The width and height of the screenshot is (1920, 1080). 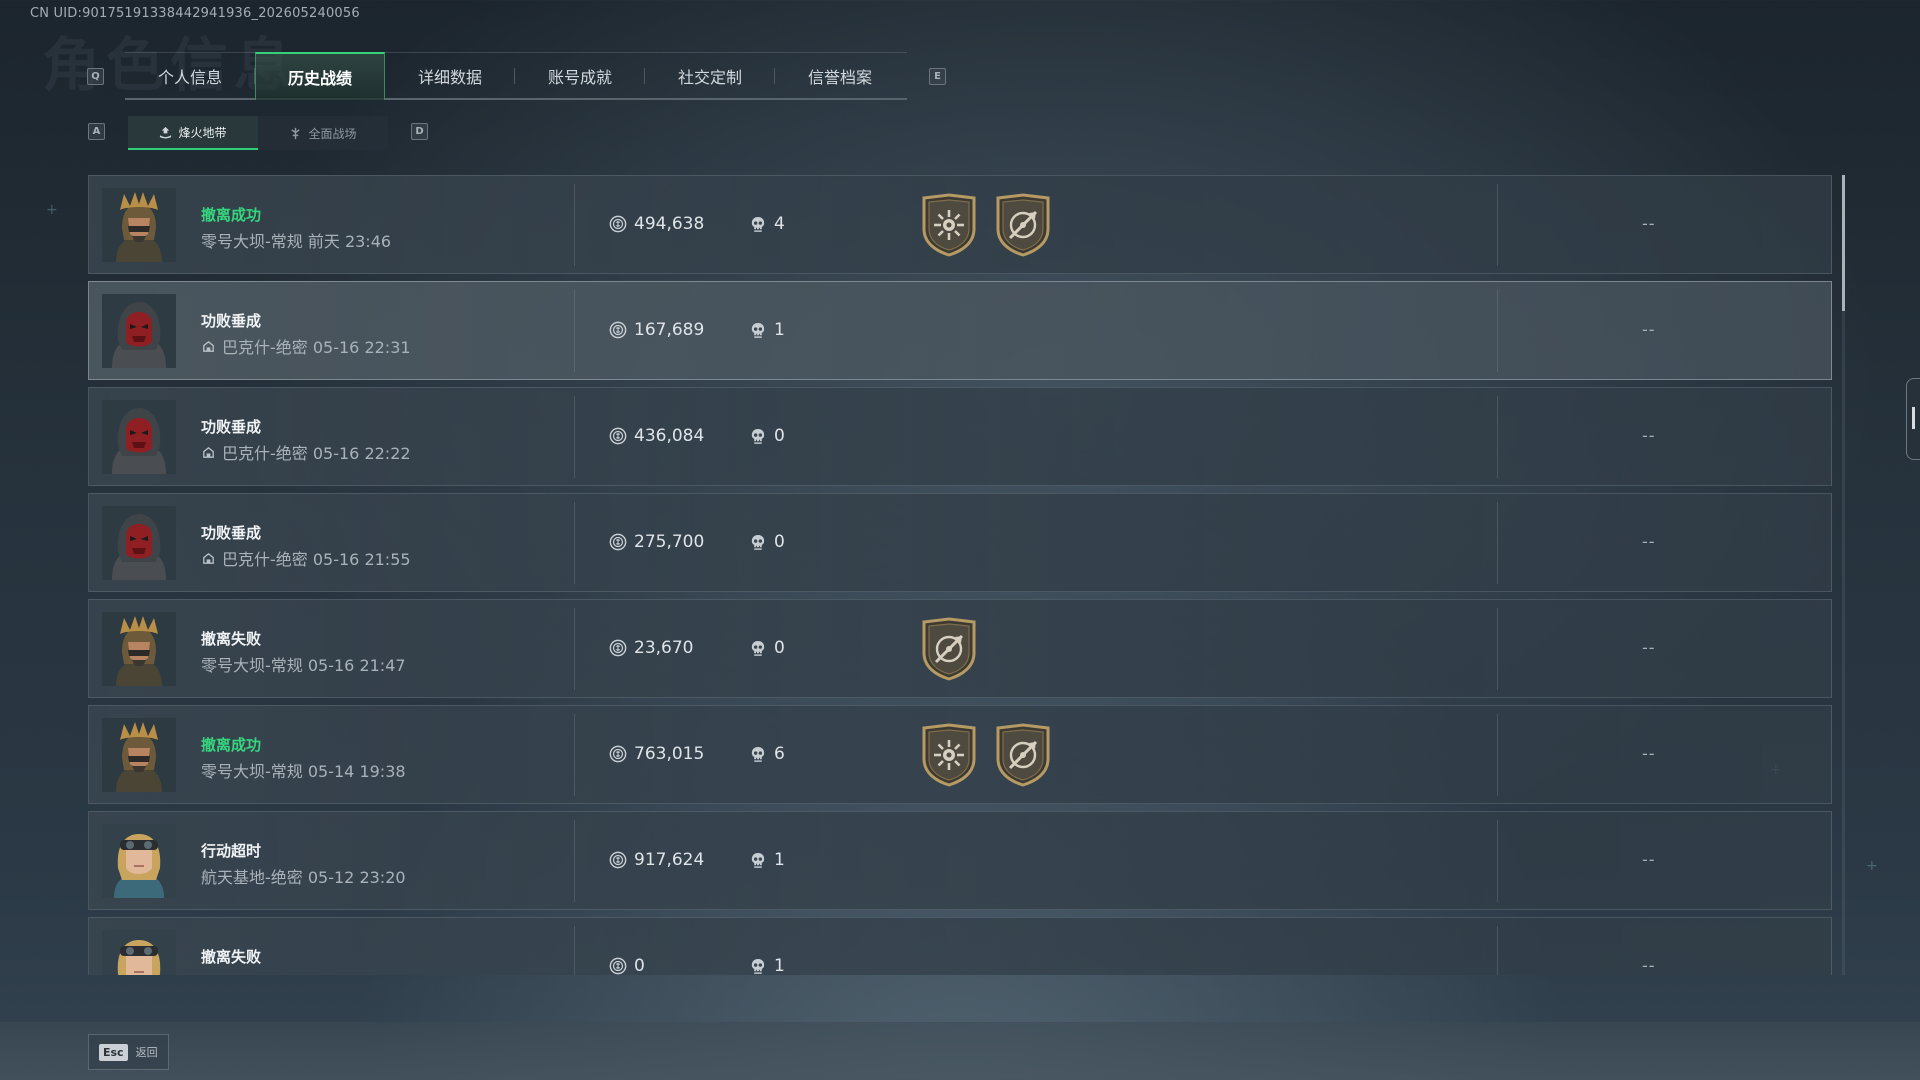 What do you see at coordinates (960, 860) in the screenshot?
I see `match-row: 行动超时 航天基地-绝密 05-12 23:20 917,624 1 --` at bounding box center [960, 860].